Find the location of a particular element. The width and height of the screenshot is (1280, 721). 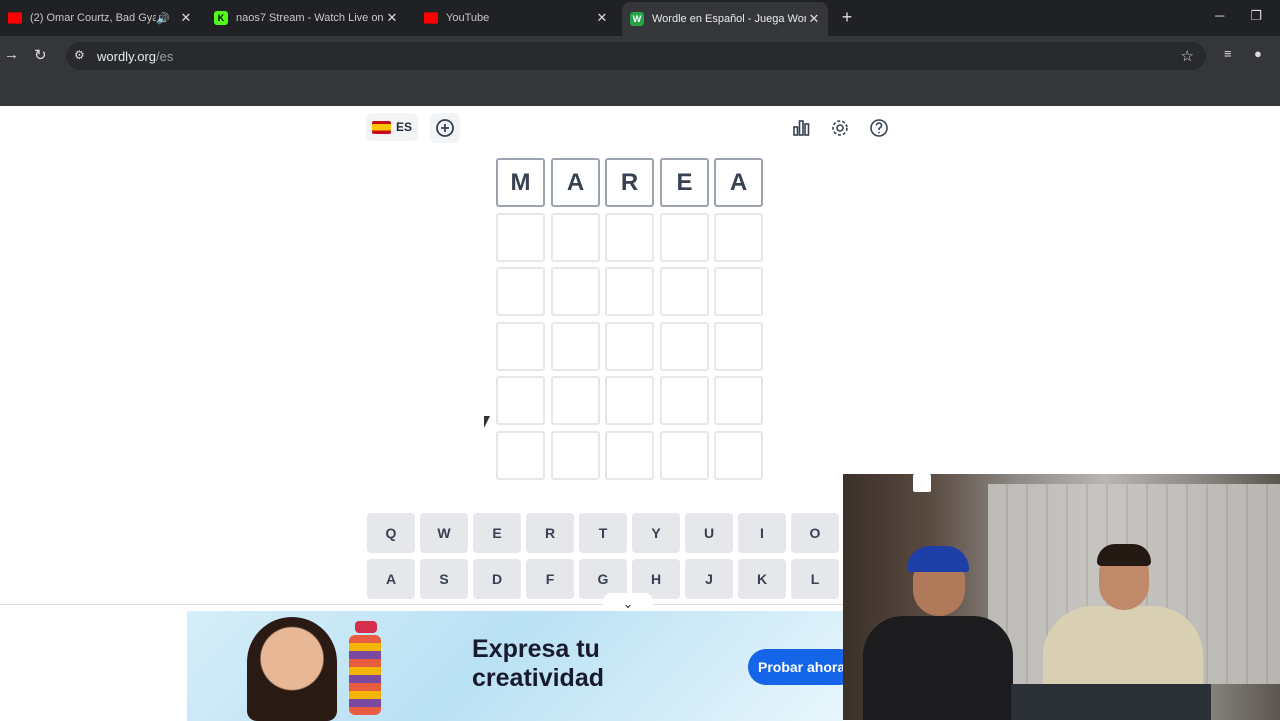

plus-circle-icon is located at coordinates (445, 128).